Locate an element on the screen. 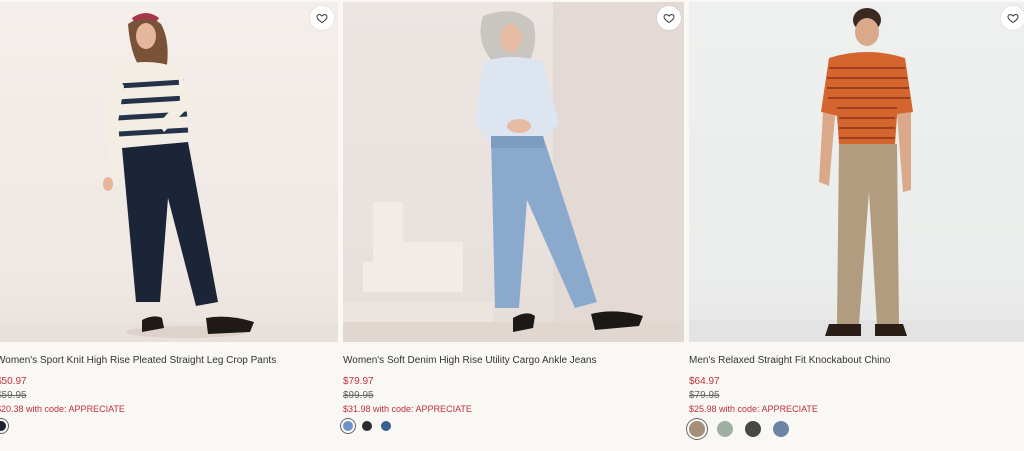 The height and width of the screenshot is (451, 1024). sale-price: $64.97 is located at coordinates (704, 381).